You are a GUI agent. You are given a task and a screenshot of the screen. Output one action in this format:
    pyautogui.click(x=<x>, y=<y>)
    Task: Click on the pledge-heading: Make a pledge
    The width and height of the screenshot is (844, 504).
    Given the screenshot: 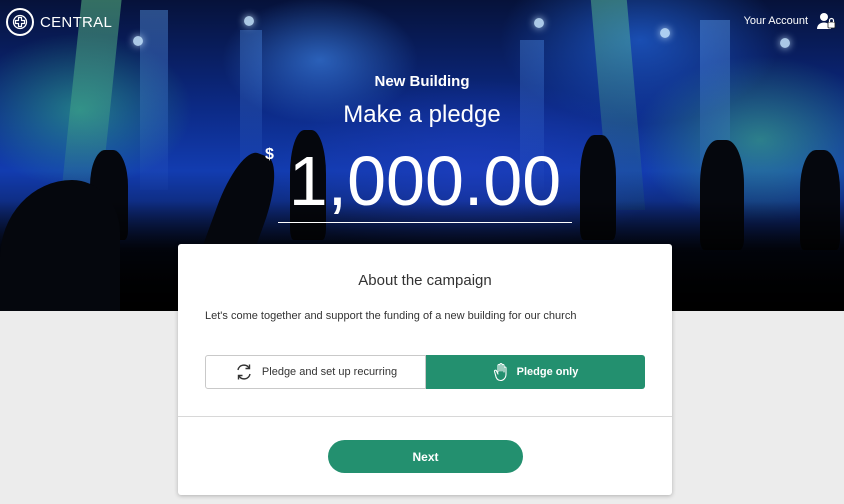 What is the action you would take?
    pyautogui.click(x=422, y=114)
    